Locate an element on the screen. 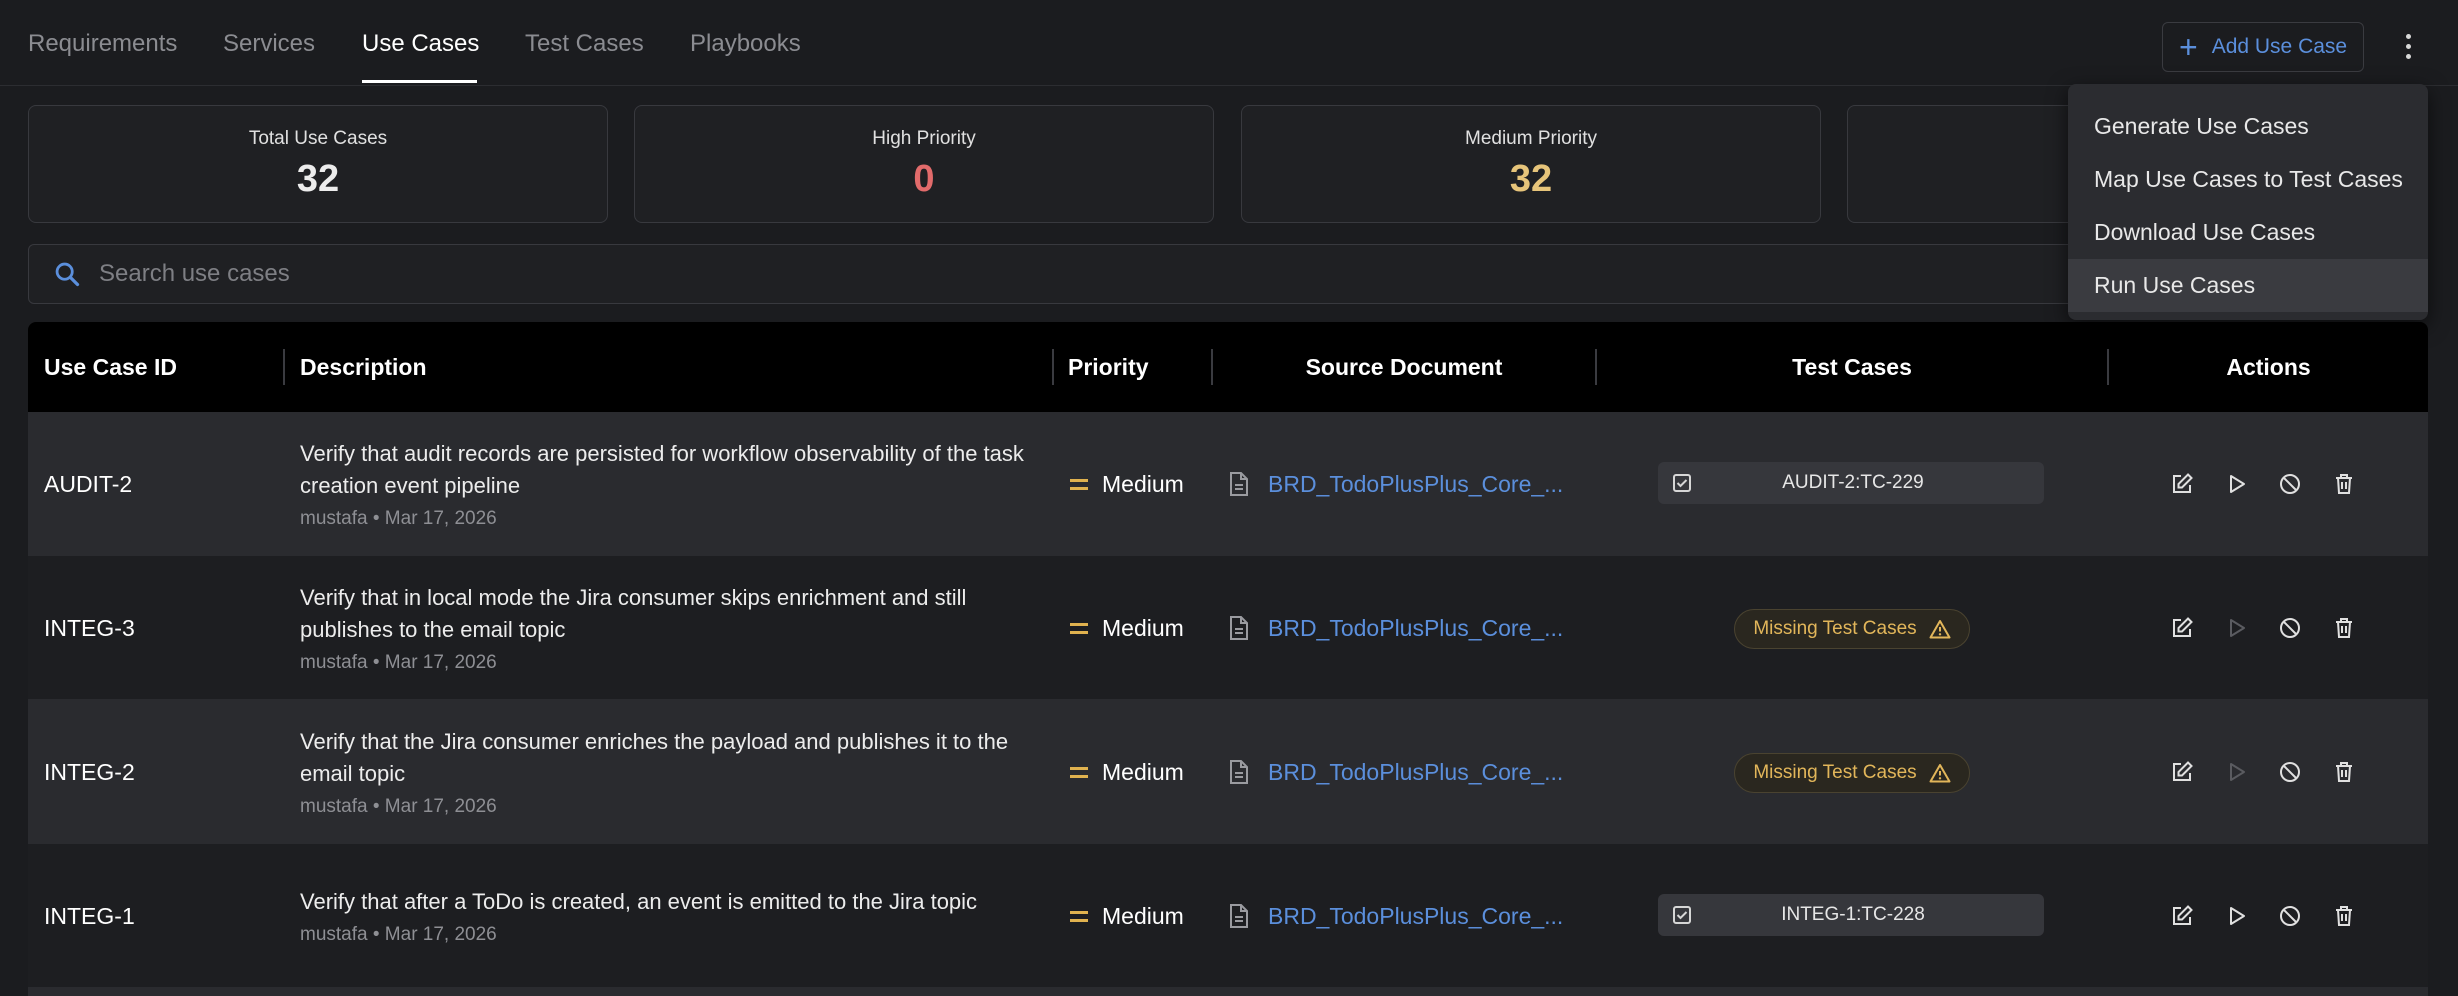 This screenshot has width=2458, height=996. test-case-id: INTEG-1:TC-228 is located at coordinates (1853, 914).